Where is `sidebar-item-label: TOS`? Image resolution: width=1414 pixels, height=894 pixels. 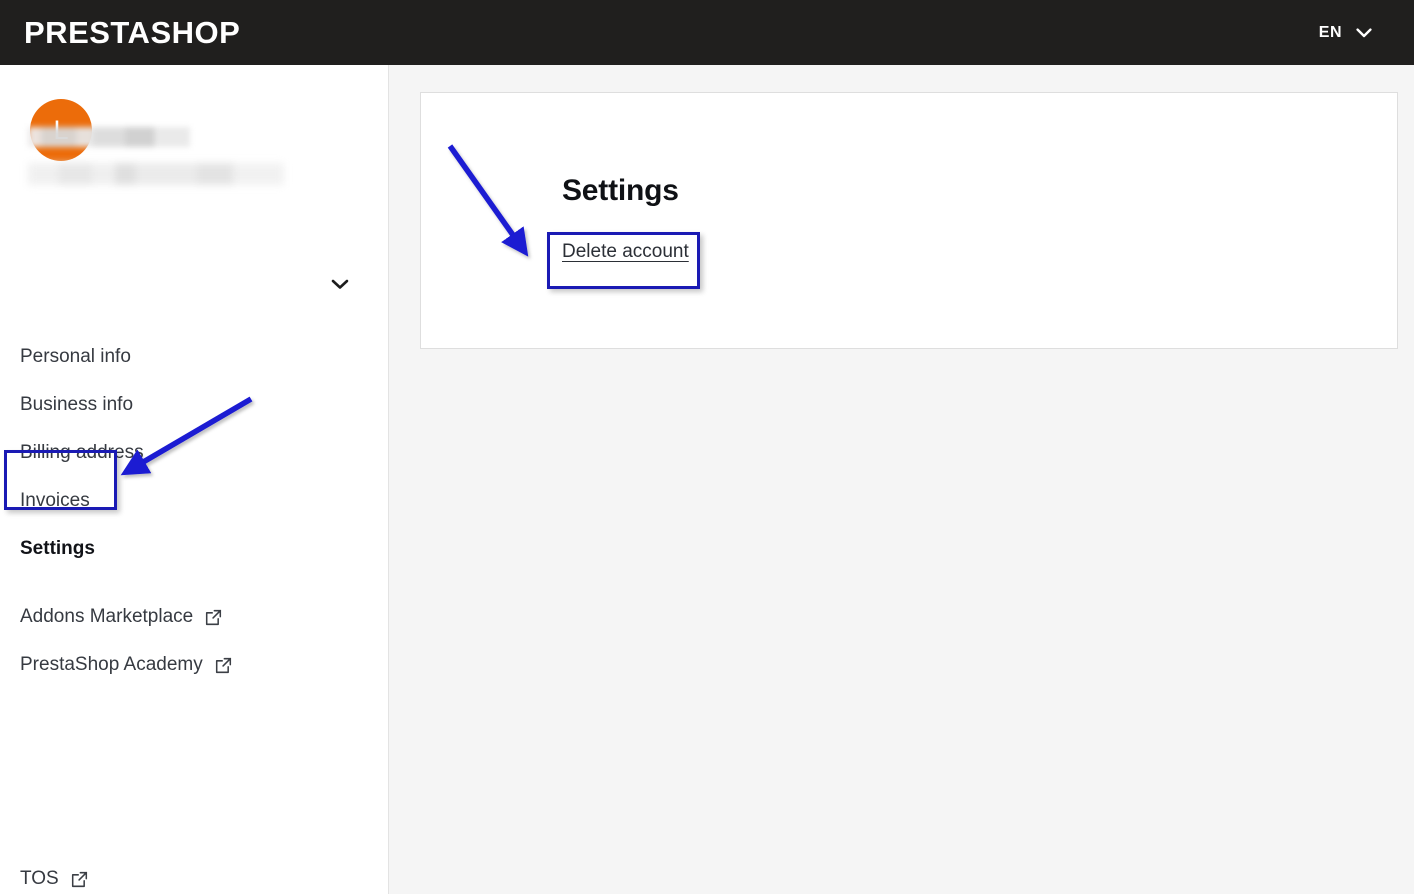 sidebar-item-label: TOS is located at coordinates (39, 878).